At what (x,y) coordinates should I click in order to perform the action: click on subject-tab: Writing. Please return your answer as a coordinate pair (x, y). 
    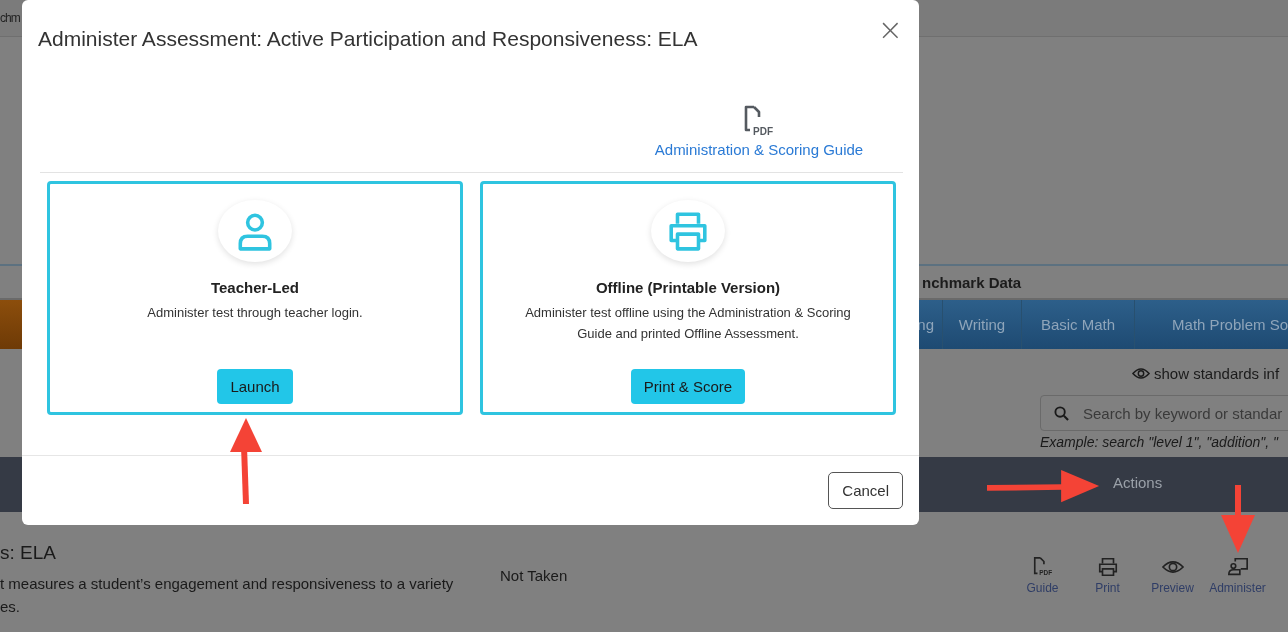
    Looking at the image, I should click on (981, 324).